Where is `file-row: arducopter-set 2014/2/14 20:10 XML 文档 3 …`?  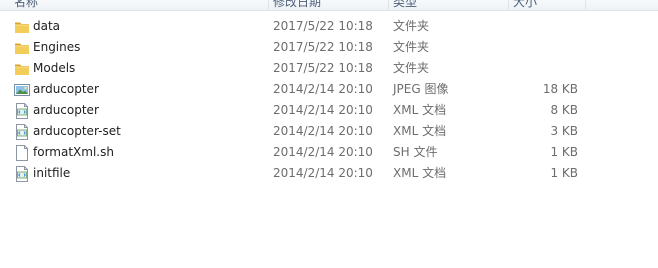 file-row: arducopter-set 2014/2/14 20:10 XML 文档 3 … is located at coordinates (329, 131).